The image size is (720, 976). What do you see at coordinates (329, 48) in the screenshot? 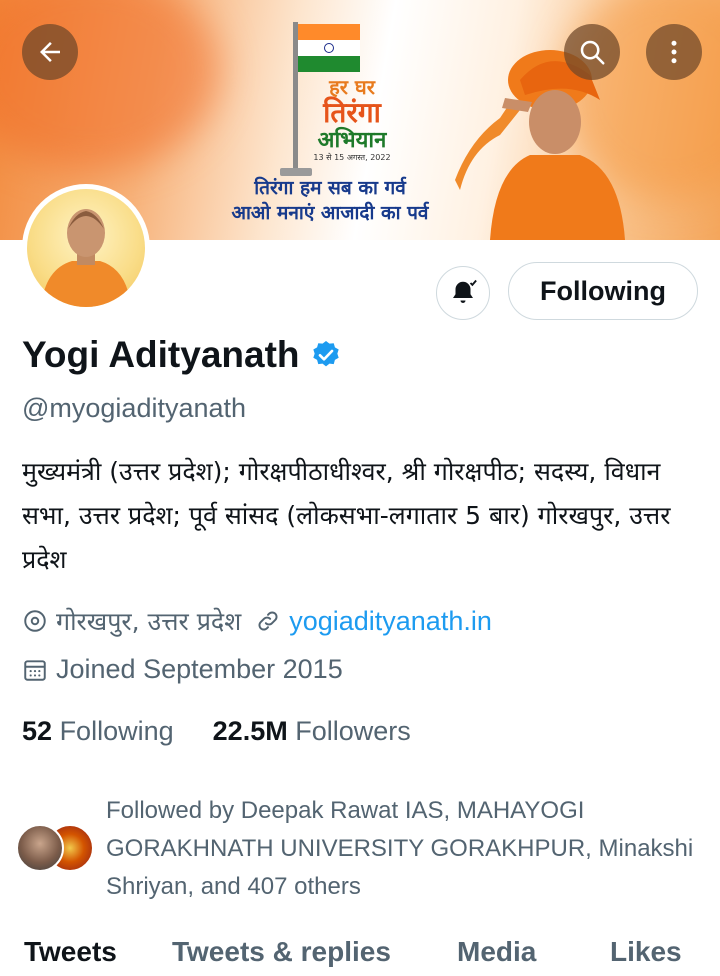
I see `indian-flag-icon` at bounding box center [329, 48].